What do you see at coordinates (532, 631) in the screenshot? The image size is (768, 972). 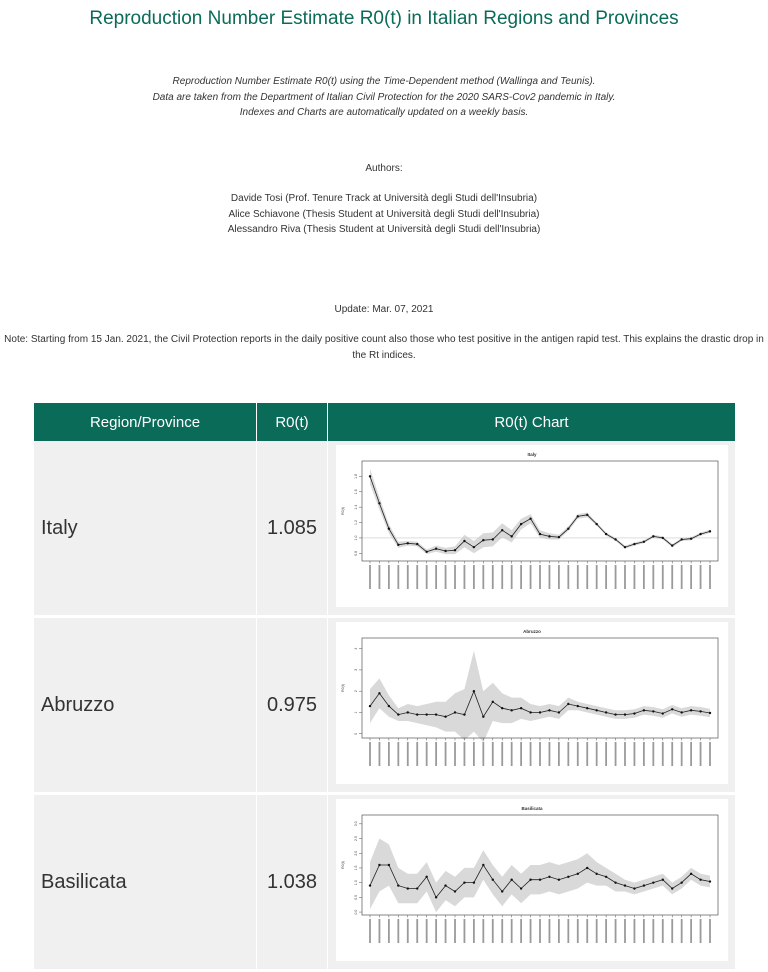 I see `chart-title: Abruzzo` at bounding box center [532, 631].